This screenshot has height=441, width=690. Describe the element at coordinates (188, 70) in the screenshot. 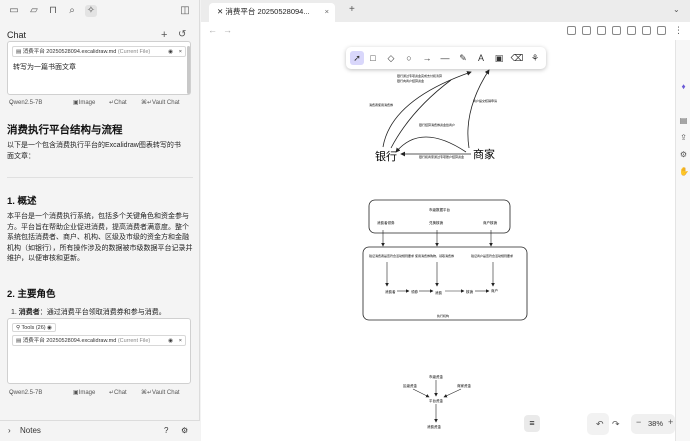

I see `scrollbar` at that location.